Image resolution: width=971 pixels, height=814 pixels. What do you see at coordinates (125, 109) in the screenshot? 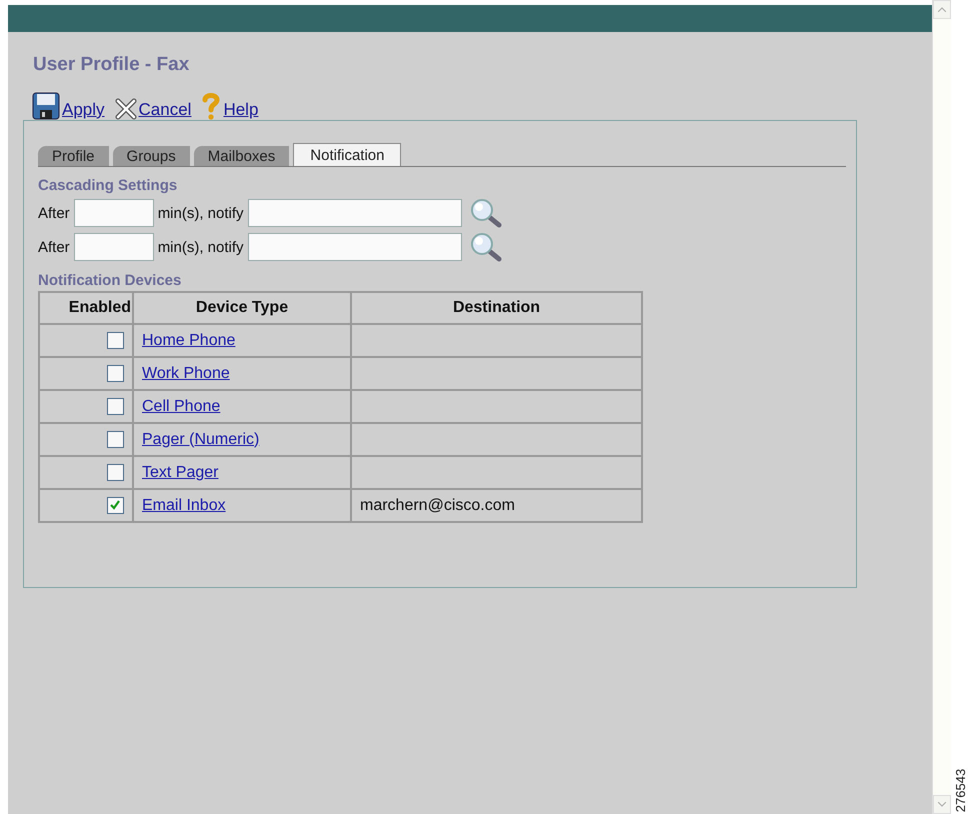
I see `cross-icon` at bounding box center [125, 109].